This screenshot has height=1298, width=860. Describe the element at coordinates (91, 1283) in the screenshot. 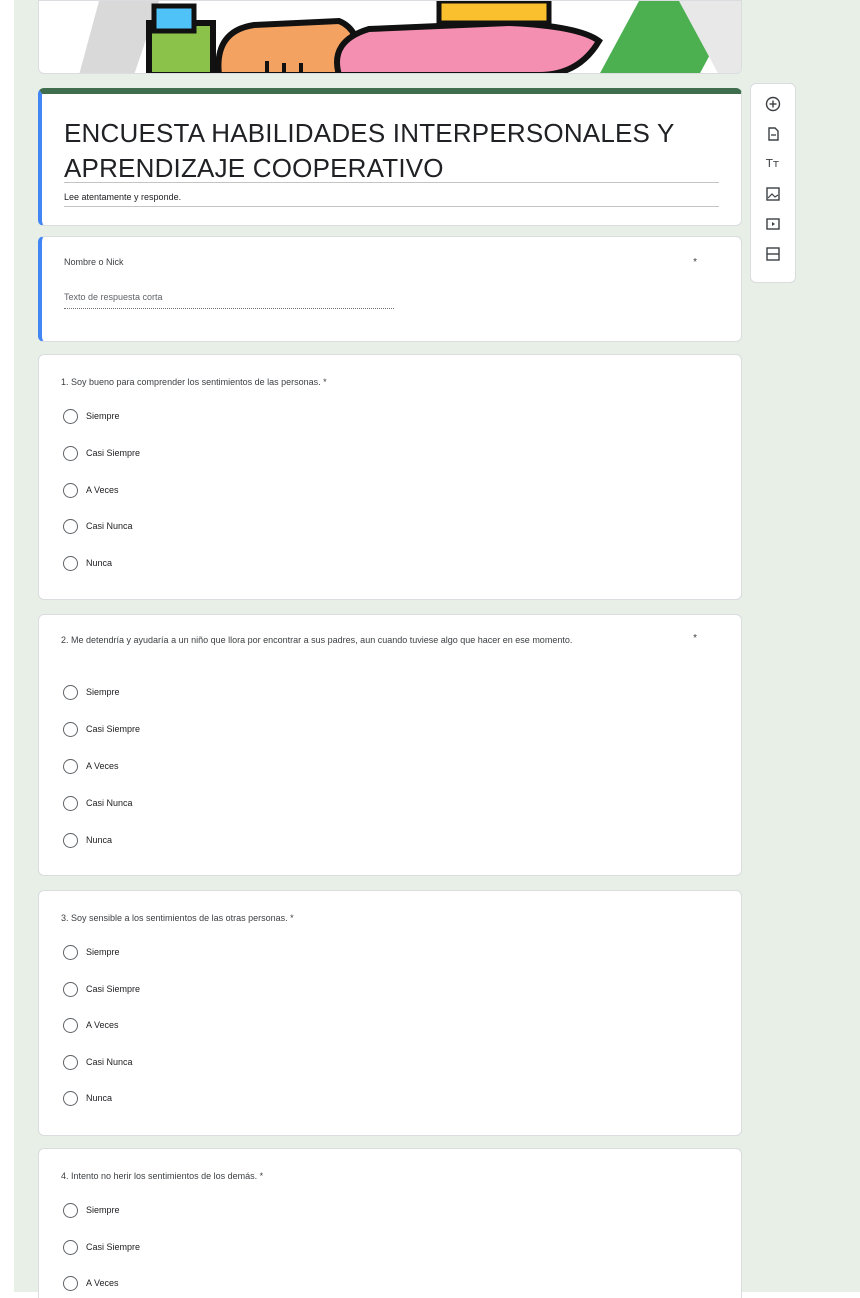

I see `question-4-option-3: A Veces` at that location.